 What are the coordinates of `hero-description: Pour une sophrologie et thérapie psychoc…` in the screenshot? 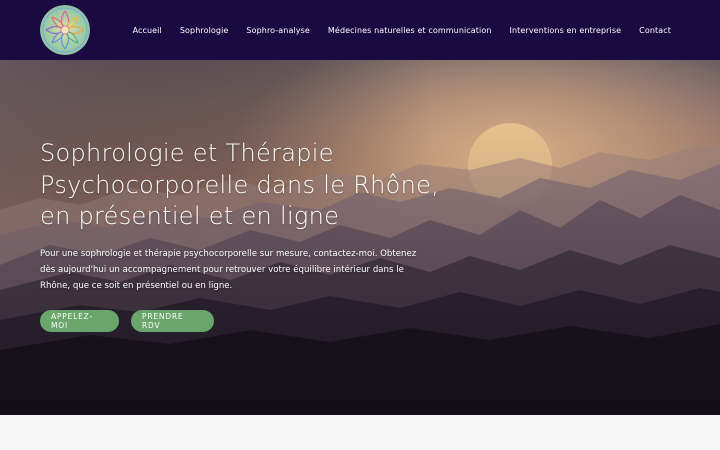 It's located at (228, 269).